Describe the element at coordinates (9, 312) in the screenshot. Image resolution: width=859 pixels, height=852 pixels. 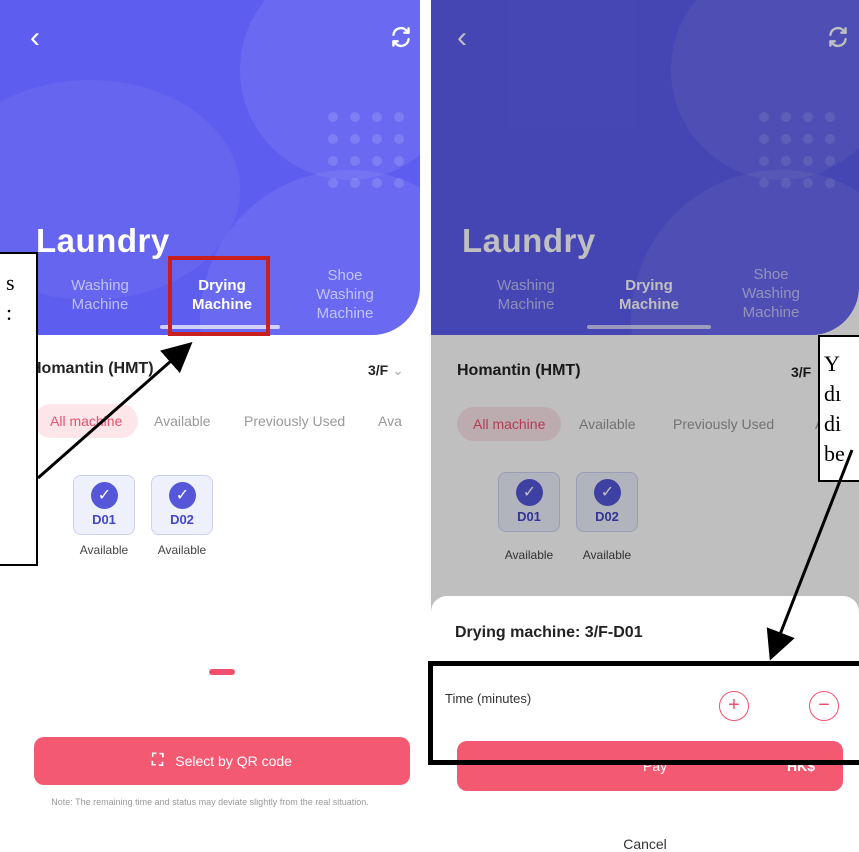
I see `callout-text: :` at that location.